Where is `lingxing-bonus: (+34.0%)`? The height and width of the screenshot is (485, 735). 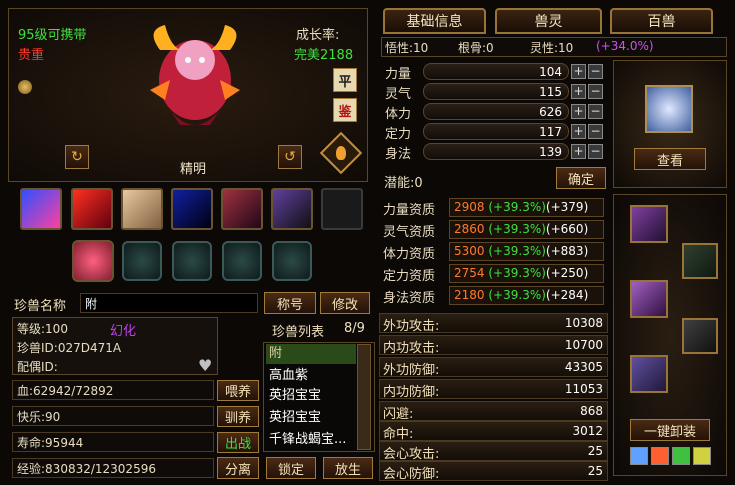
lingxing-bonus: (+34.0%) is located at coordinates (625, 46).